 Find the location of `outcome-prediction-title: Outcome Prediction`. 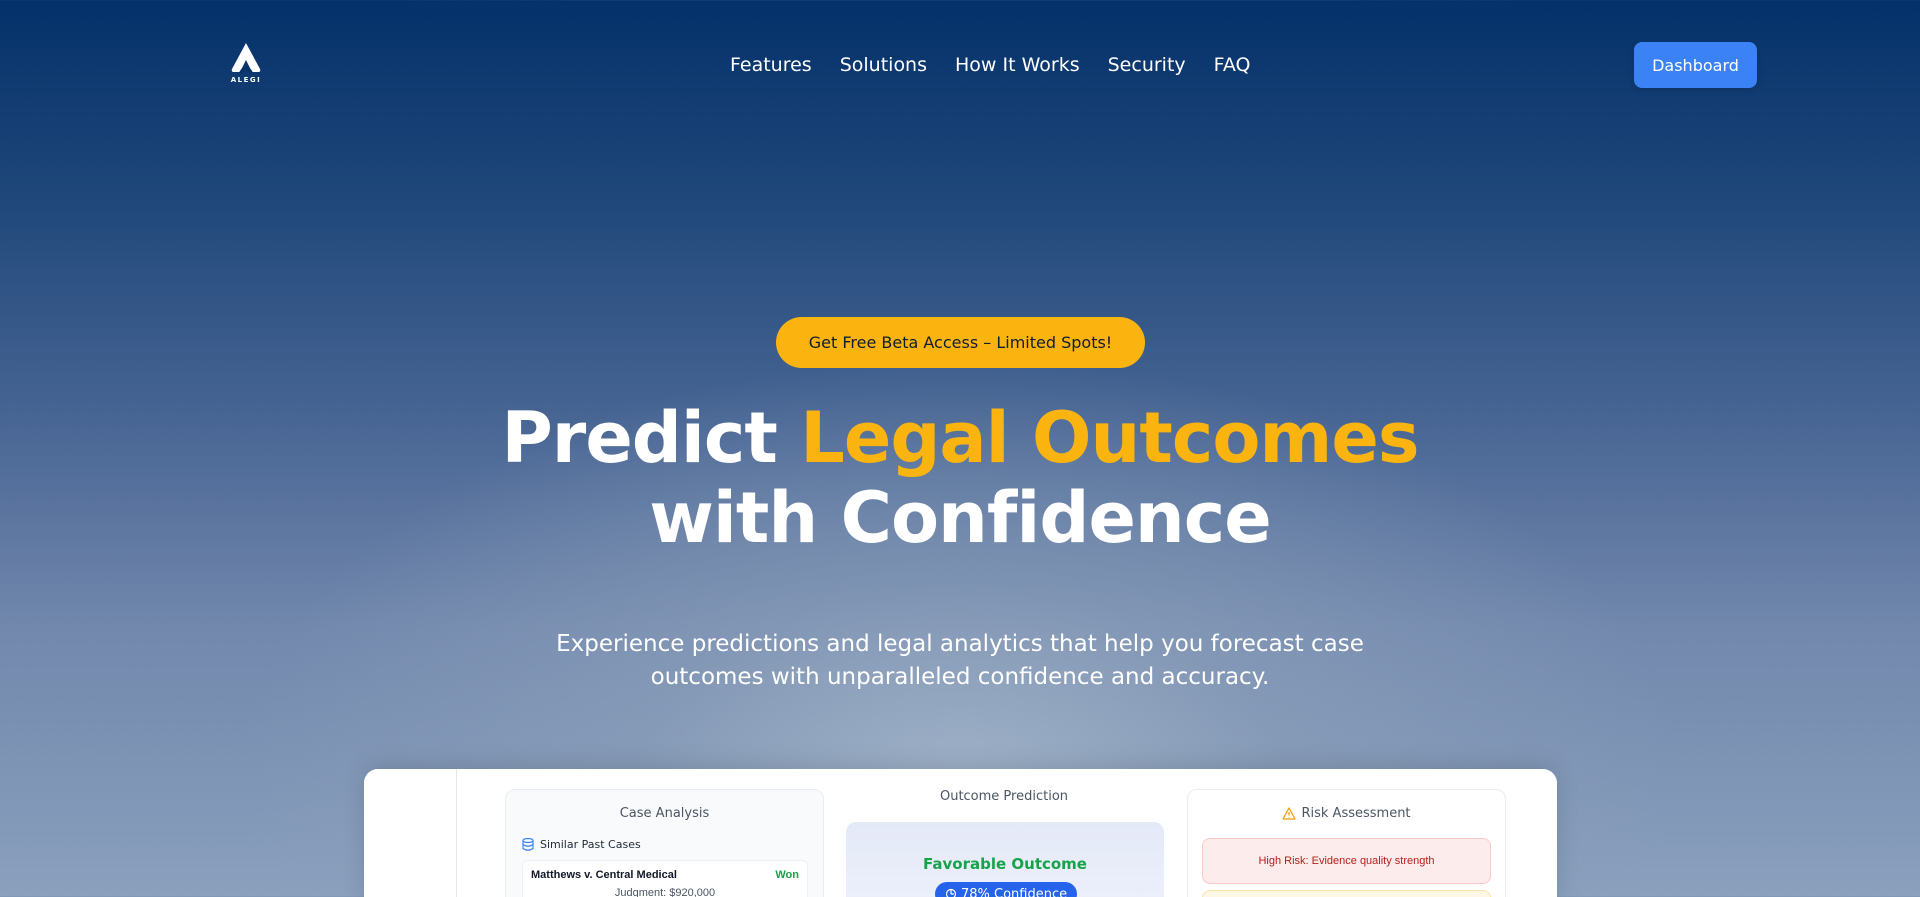

outcome-prediction-title: Outcome Prediction is located at coordinates (1004, 796).